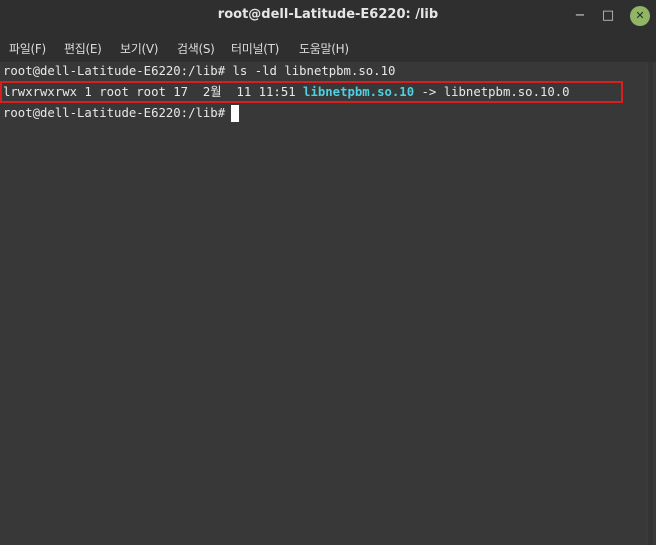 The height and width of the screenshot is (545, 656). Describe the element at coordinates (359, 92) in the screenshot. I see `symlink-name: libnetpbm.so.10` at that location.